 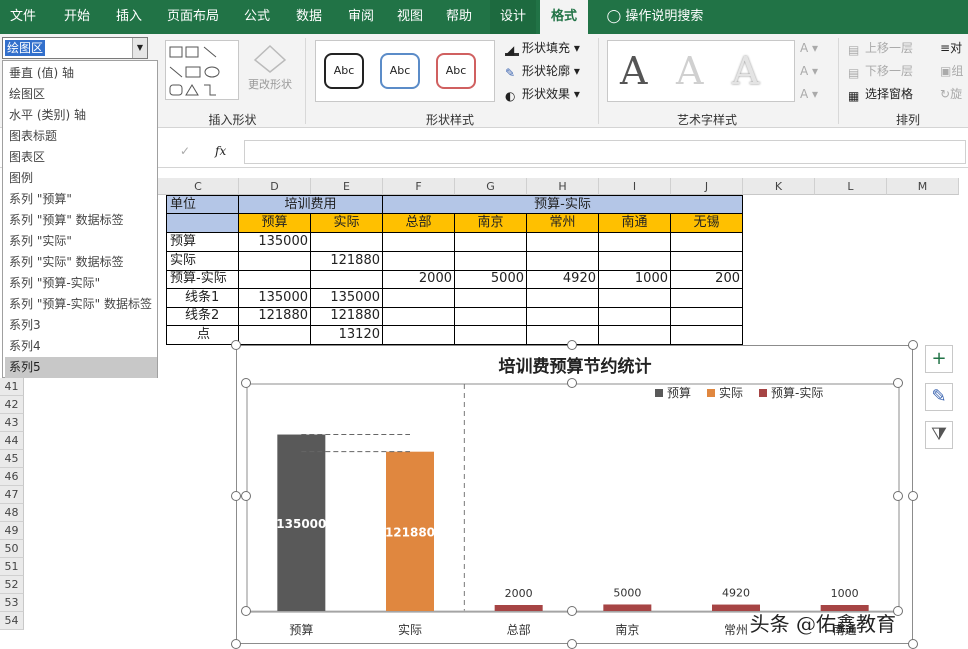 I want to click on header-training-cost: 培训费用, so click(x=311, y=204).